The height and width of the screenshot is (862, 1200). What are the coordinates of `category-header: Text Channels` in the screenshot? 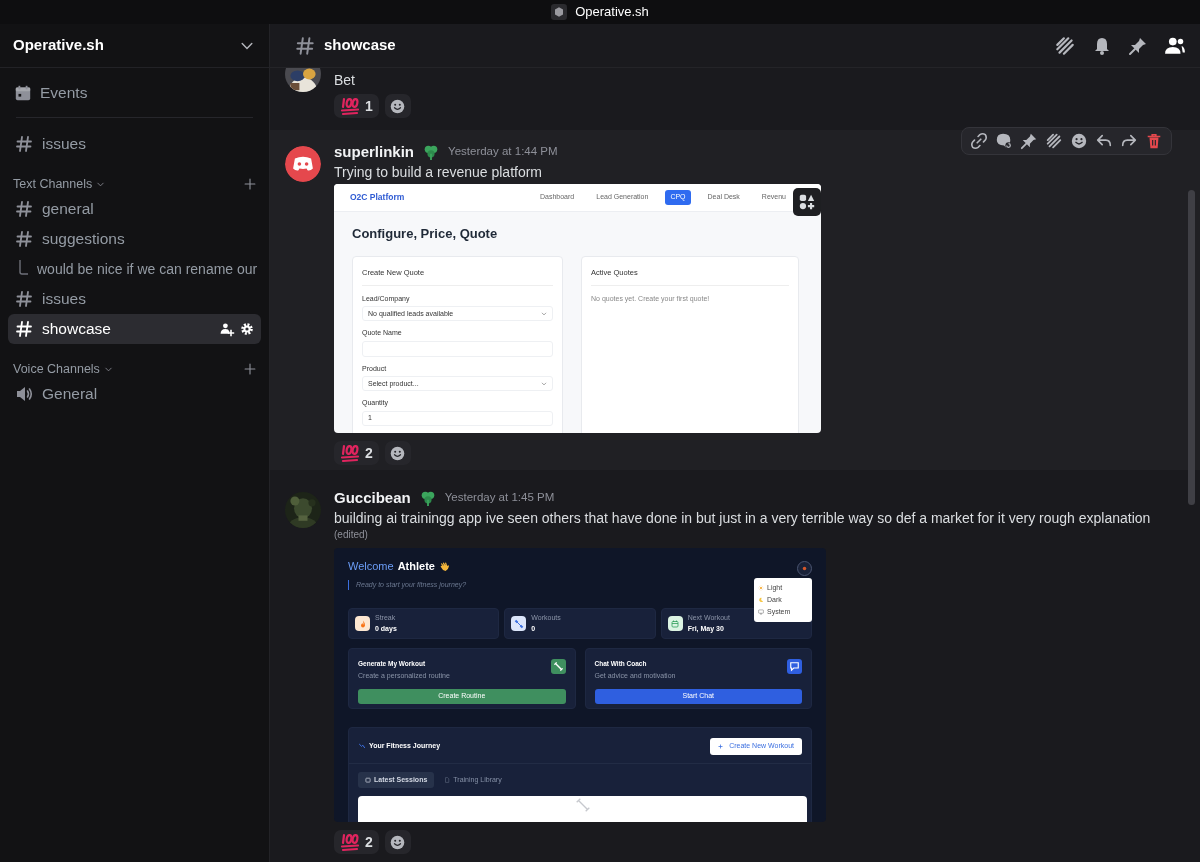 It's located at (59, 184).